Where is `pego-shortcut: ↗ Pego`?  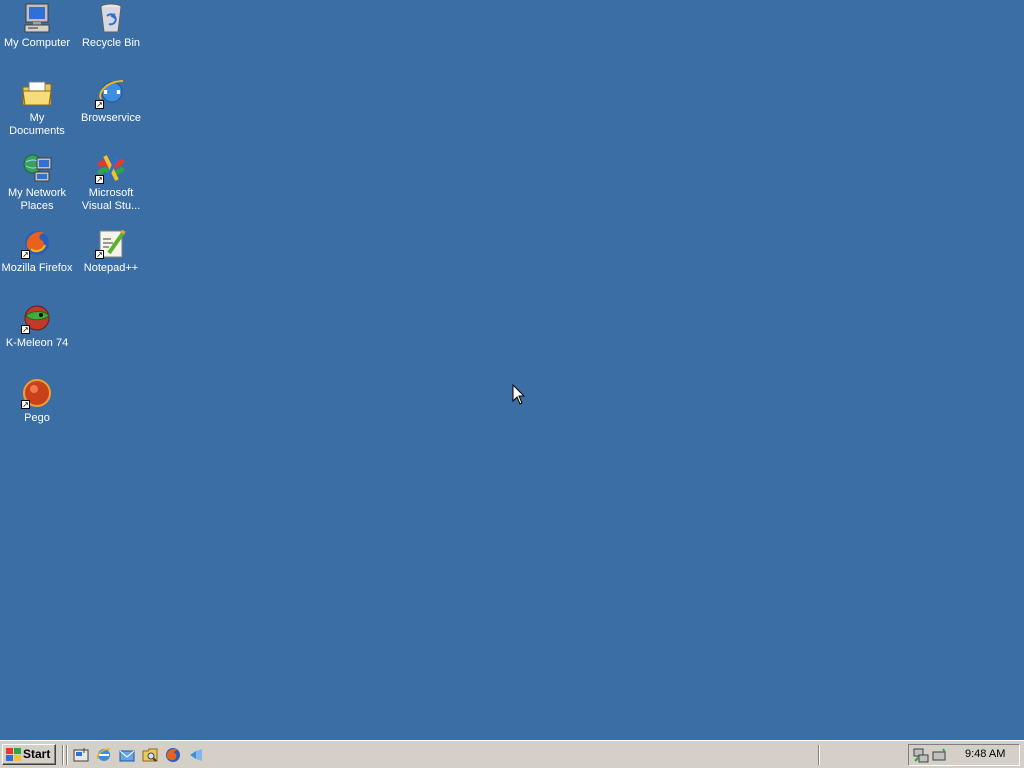
pego-shortcut: ↗ Pego is located at coordinates (37, 401).